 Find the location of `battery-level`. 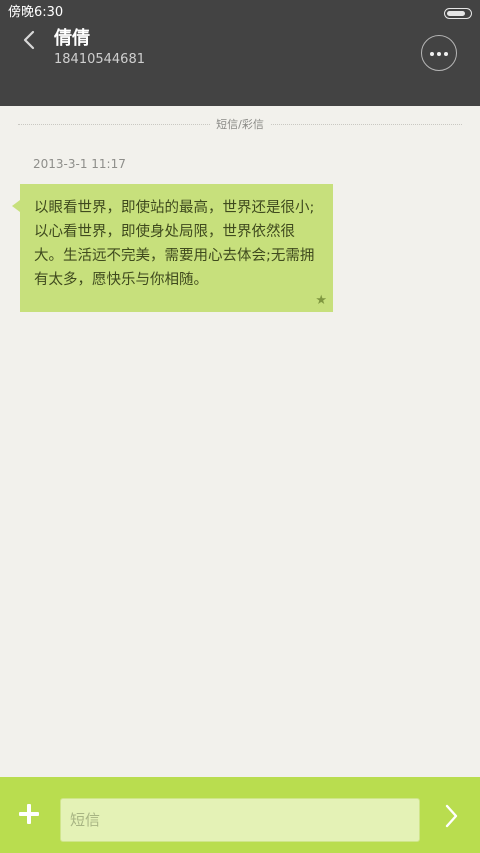

battery-level is located at coordinates (456, 13).